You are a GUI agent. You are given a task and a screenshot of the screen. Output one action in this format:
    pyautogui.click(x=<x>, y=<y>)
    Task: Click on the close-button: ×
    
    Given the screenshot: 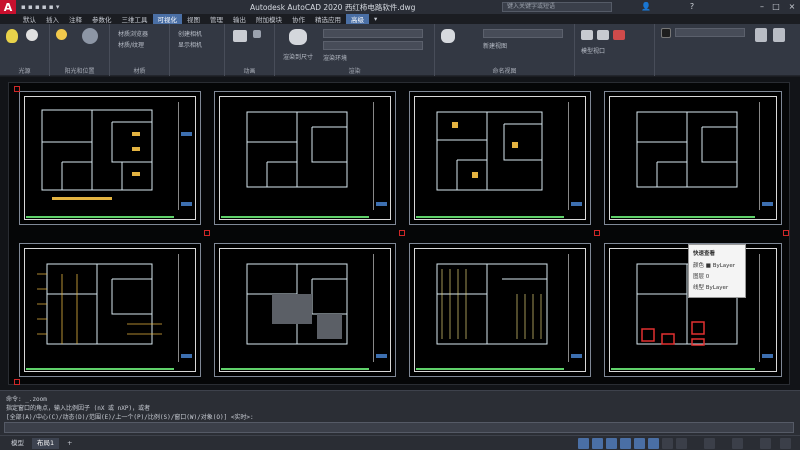 What is the action you would take?
    pyautogui.click(x=792, y=6)
    